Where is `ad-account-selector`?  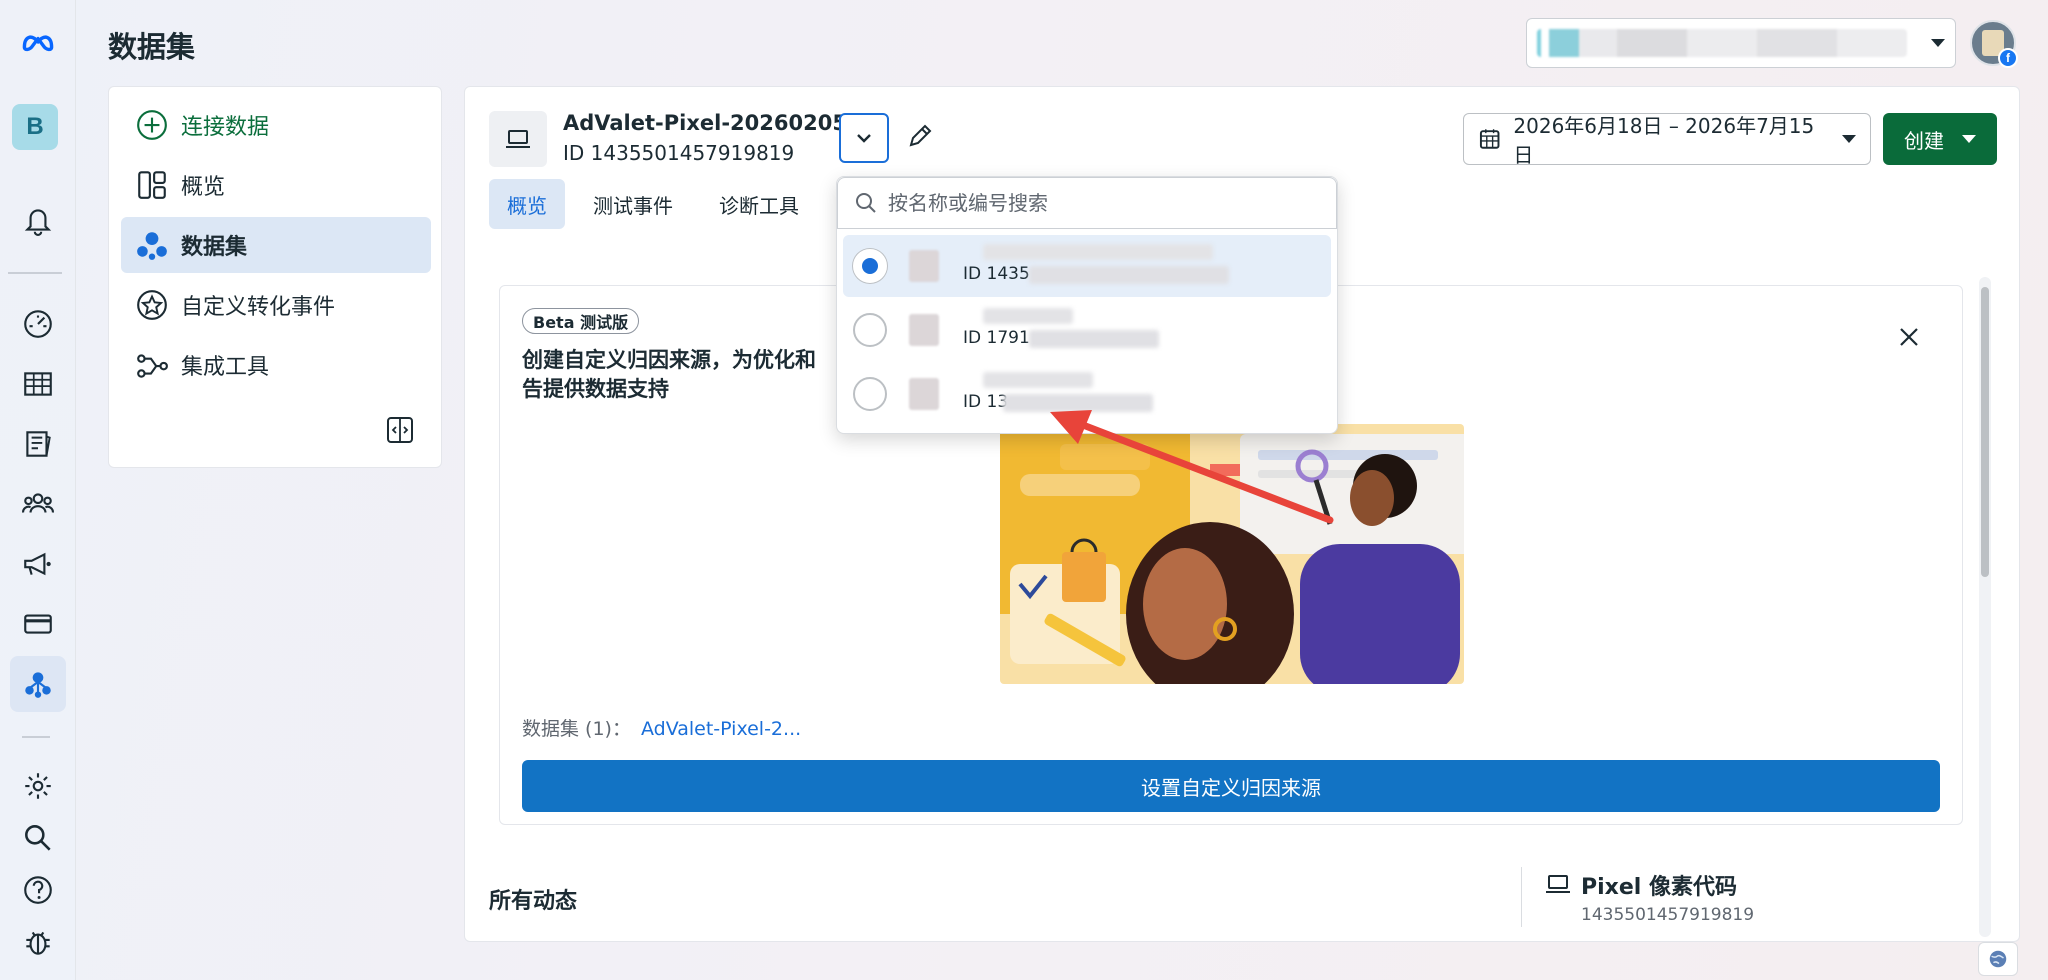 ad-account-selector is located at coordinates (1741, 43).